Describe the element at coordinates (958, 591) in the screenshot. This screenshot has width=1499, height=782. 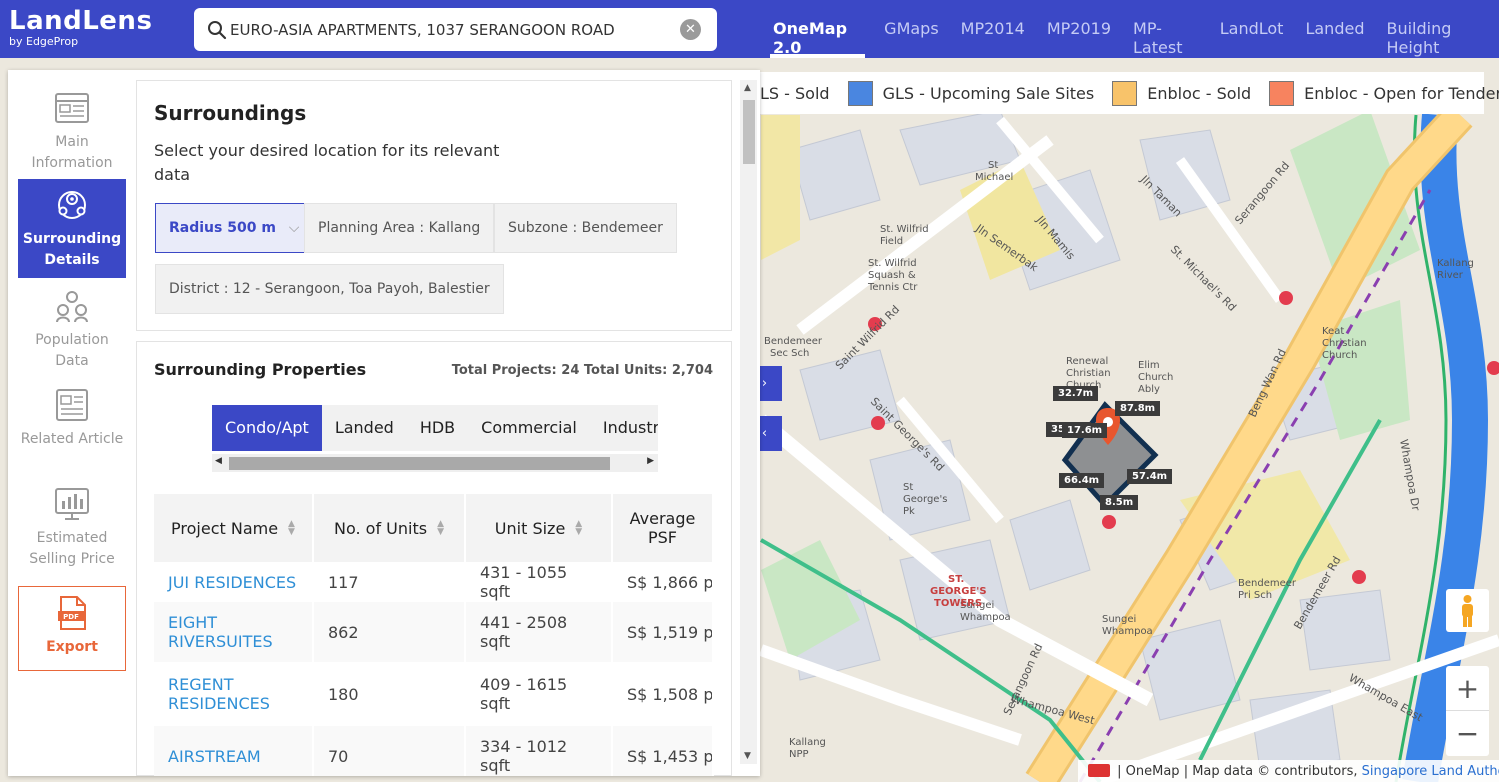
I see `svg-text: GEORGE'S` at that location.